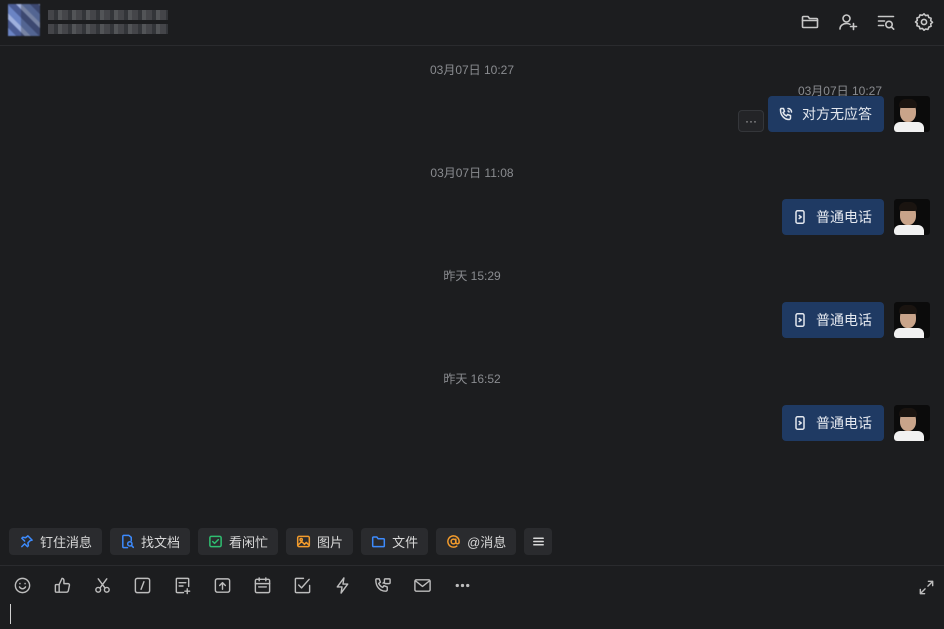  What do you see at coordinates (924, 22) in the screenshot?
I see `gear-icon` at bounding box center [924, 22].